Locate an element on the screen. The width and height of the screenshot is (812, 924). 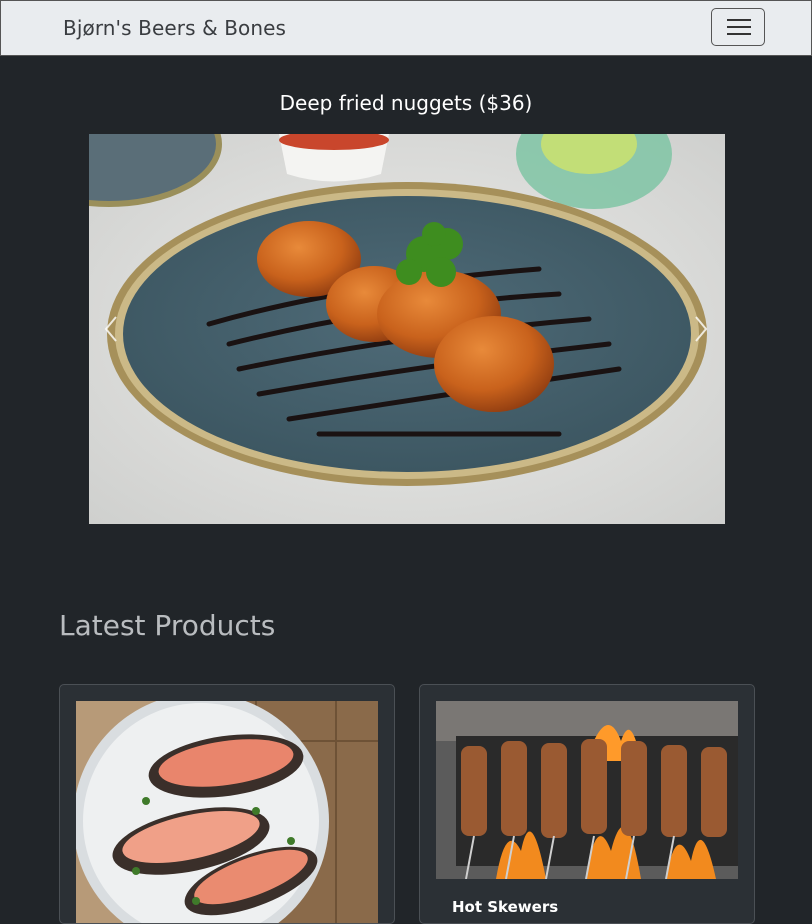
product-card is located at coordinates (227, 804).